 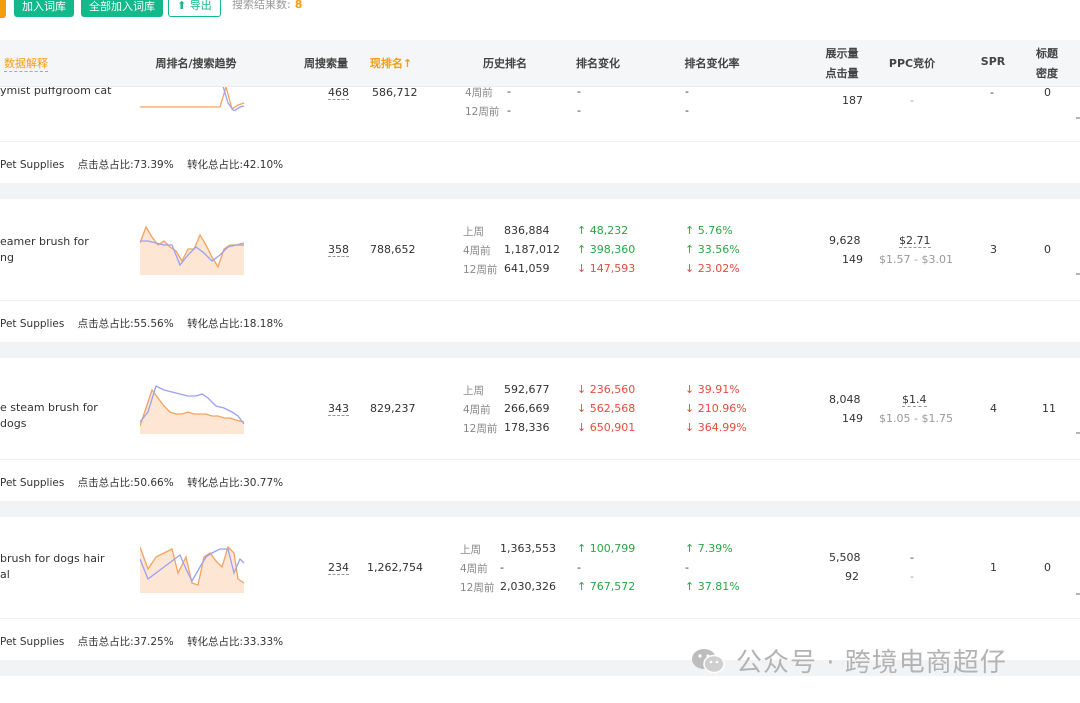 I want to click on density-value: 11, so click(x=1049, y=408).